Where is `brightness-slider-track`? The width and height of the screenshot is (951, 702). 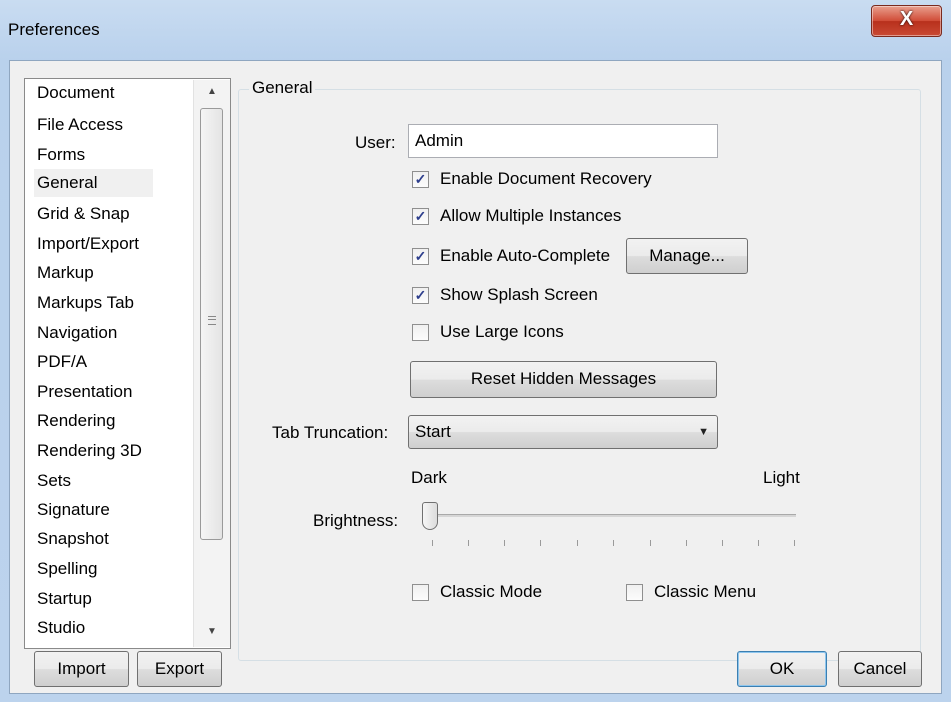 brightness-slider-track is located at coordinates (613, 515).